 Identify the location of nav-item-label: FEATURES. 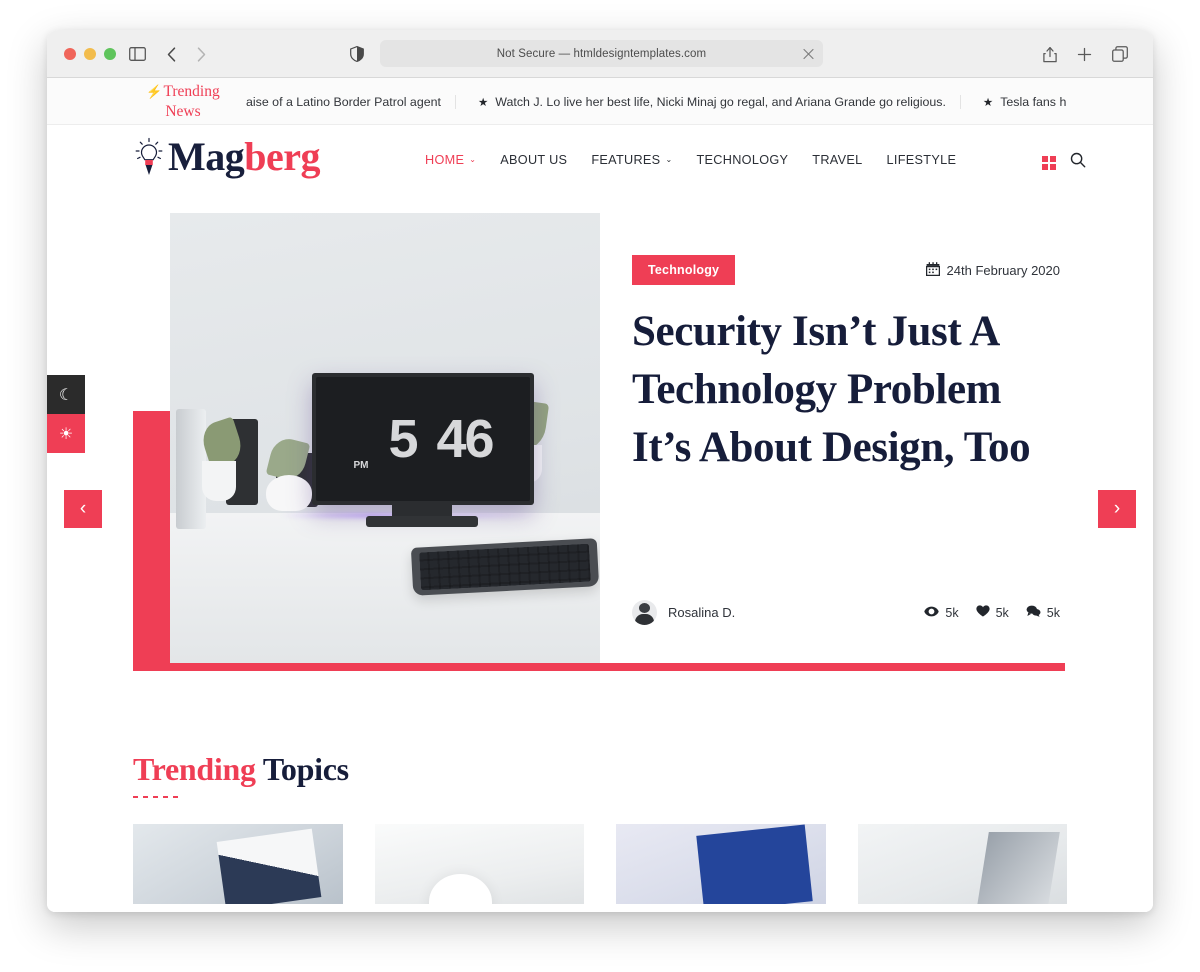
(626, 160).